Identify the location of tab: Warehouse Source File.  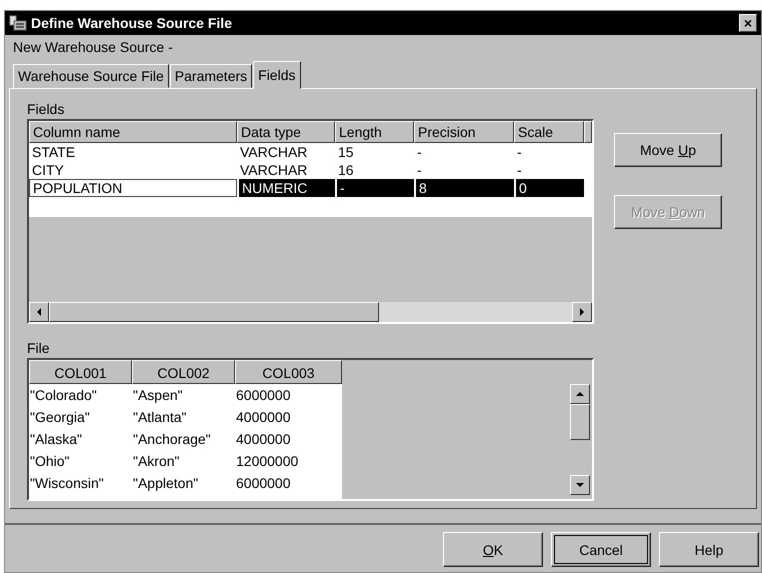
(91, 76).